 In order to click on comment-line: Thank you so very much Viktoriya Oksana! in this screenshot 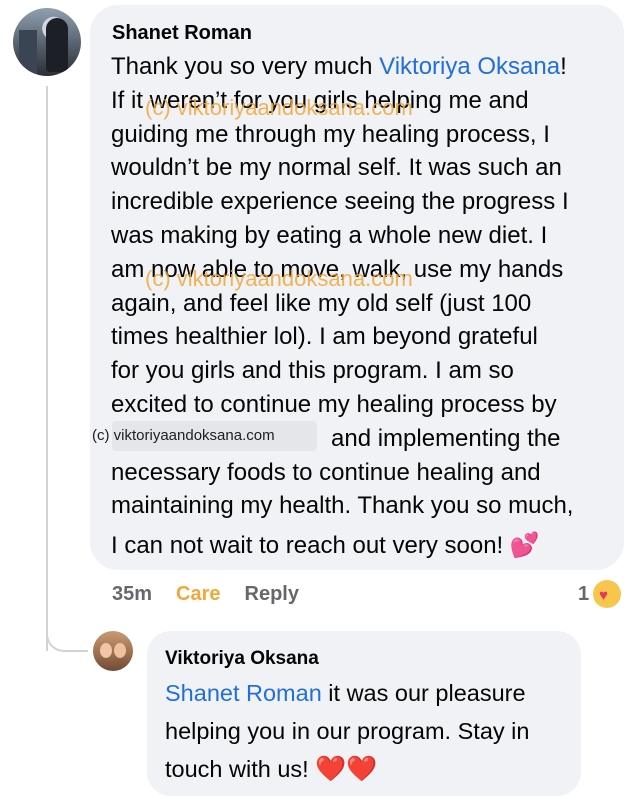, I will do `click(361, 67)`.